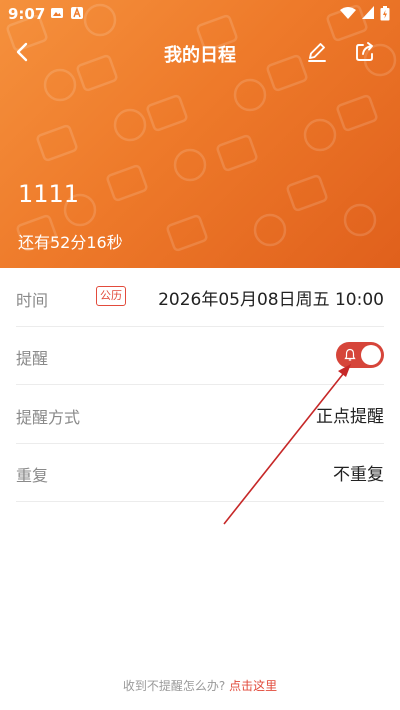 The width and height of the screenshot is (400, 710). Describe the element at coordinates (200, 355) in the screenshot. I see `reminder-row: 提醒` at that location.